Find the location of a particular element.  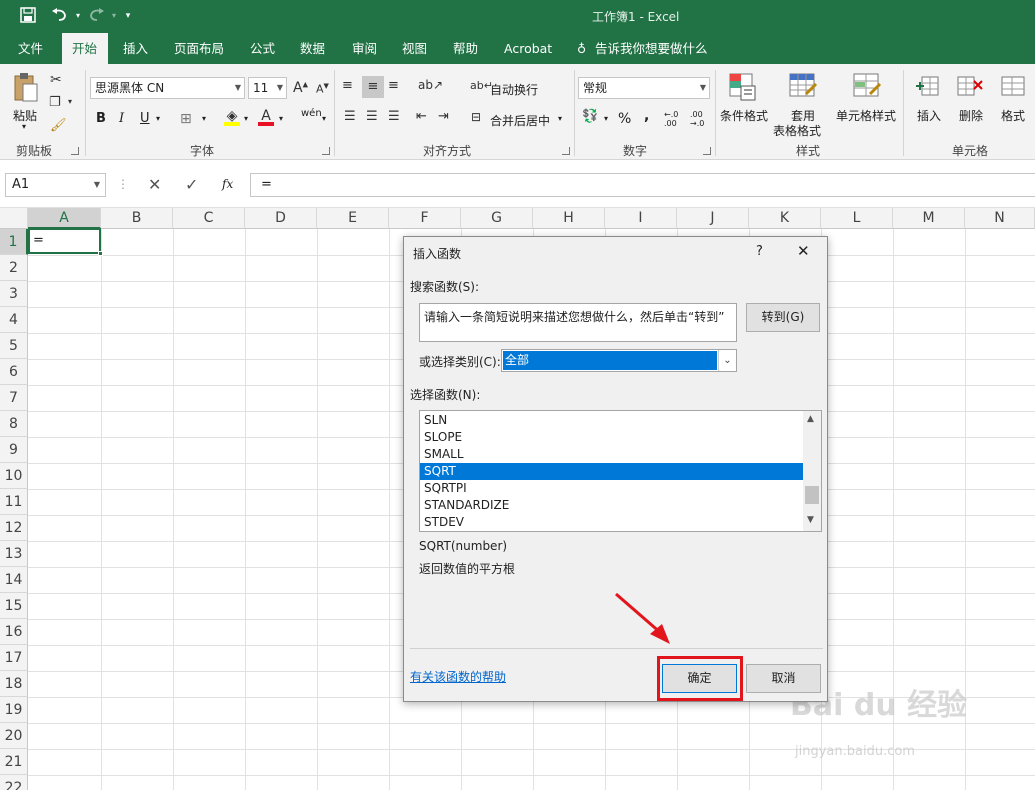

row-header: 15 is located at coordinates (14, 606).